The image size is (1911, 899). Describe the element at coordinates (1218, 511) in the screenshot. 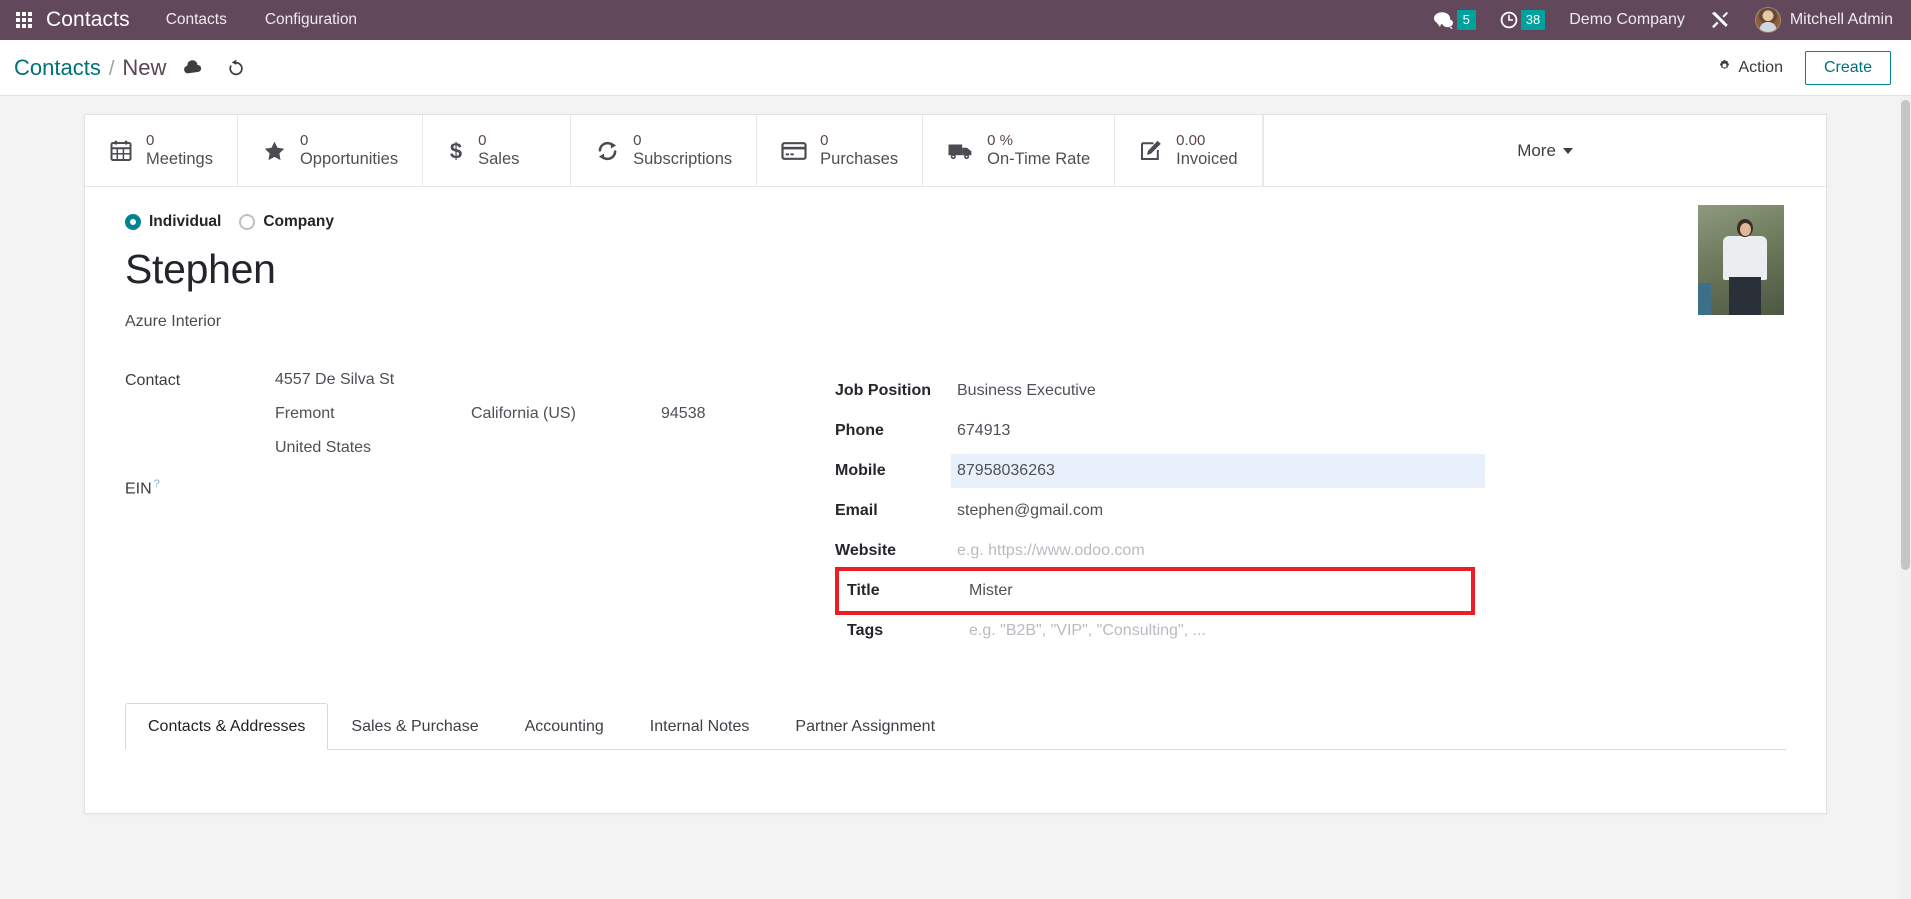

I see `email-input: stephen@gmail.com` at that location.